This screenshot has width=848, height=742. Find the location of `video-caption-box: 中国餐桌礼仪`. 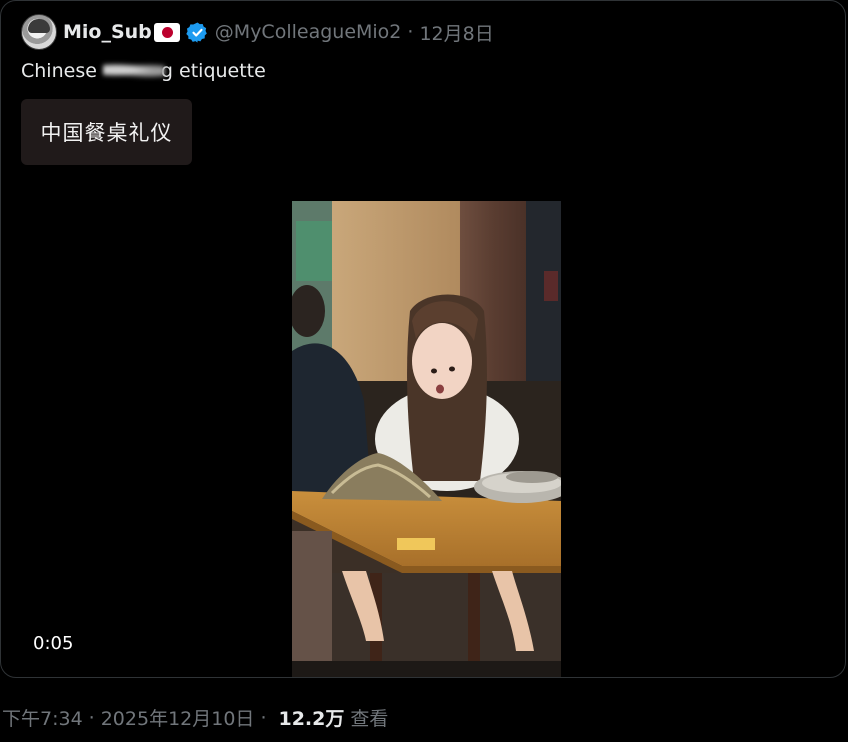

video-caption-box: 中国餐桌礼仪 is located at coordinates (106, 132).